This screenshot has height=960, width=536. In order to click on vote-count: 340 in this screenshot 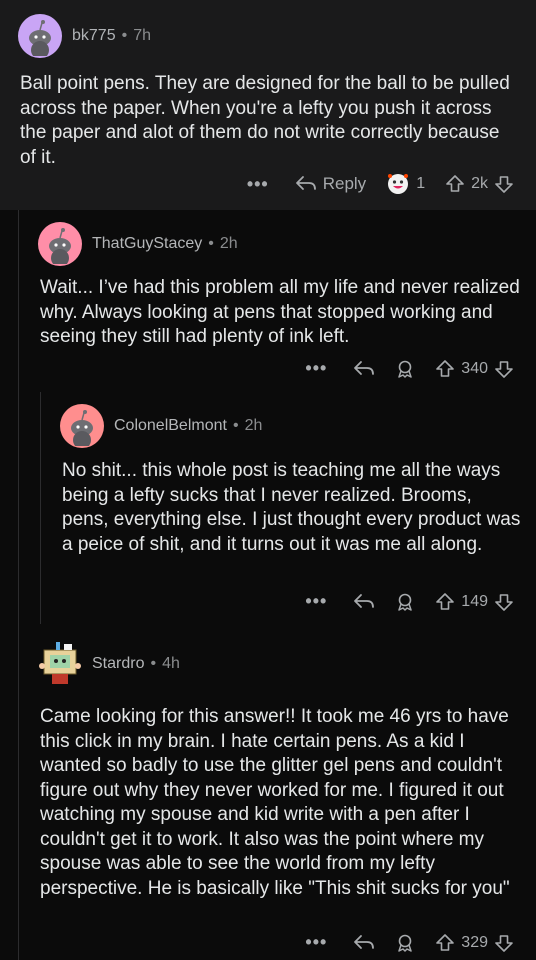, I will do `click(474, 368)`.